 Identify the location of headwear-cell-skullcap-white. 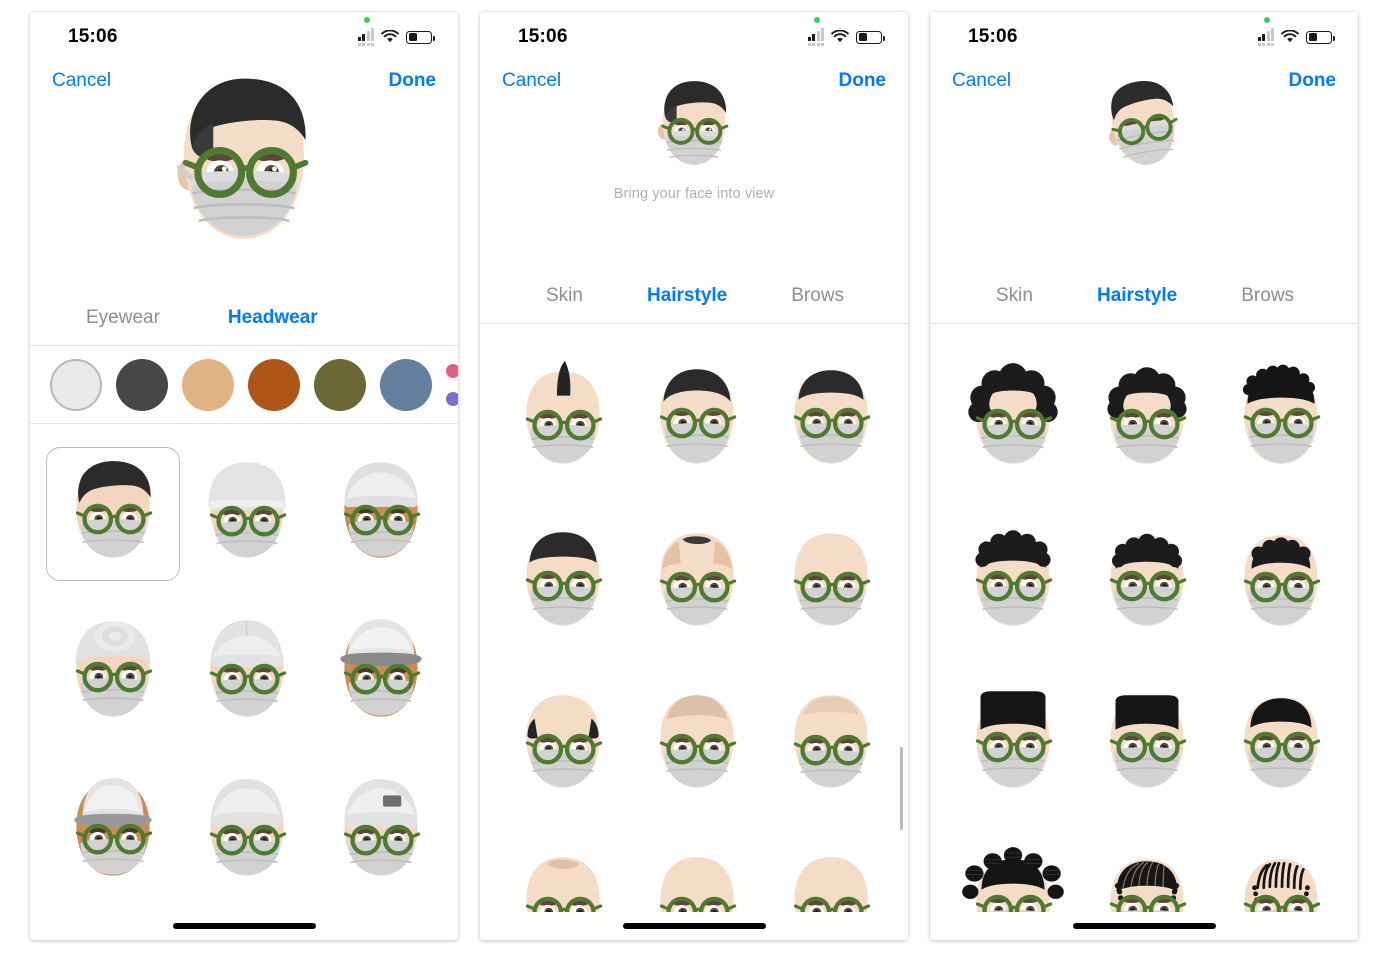
(381, 513).